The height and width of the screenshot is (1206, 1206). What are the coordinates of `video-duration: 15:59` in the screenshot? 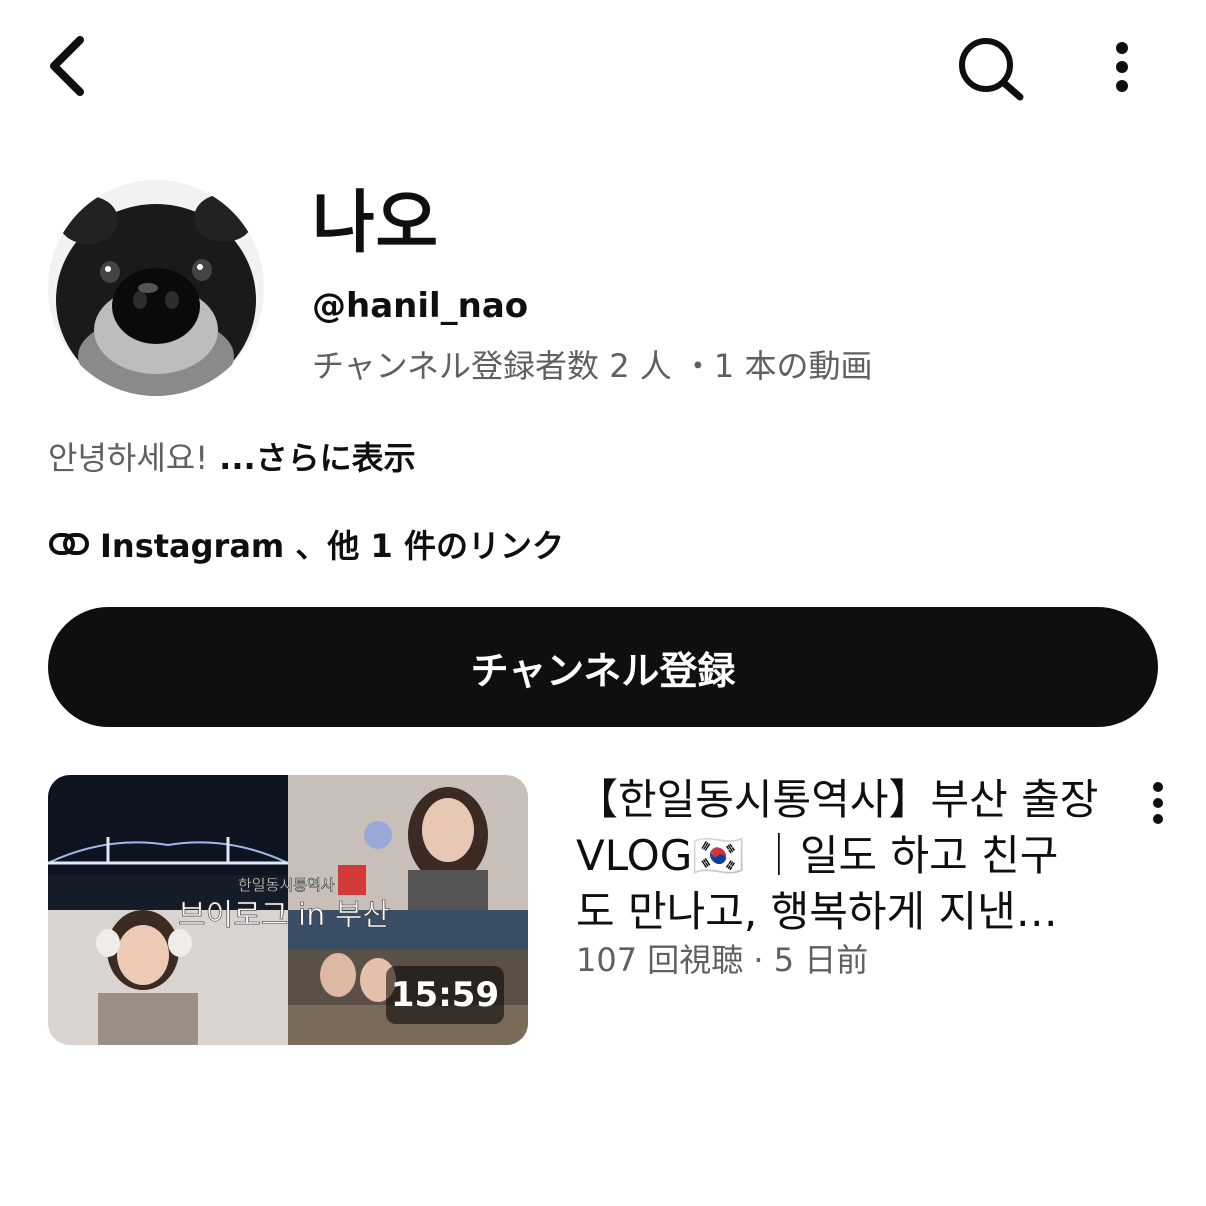 It's located at (445, 995).